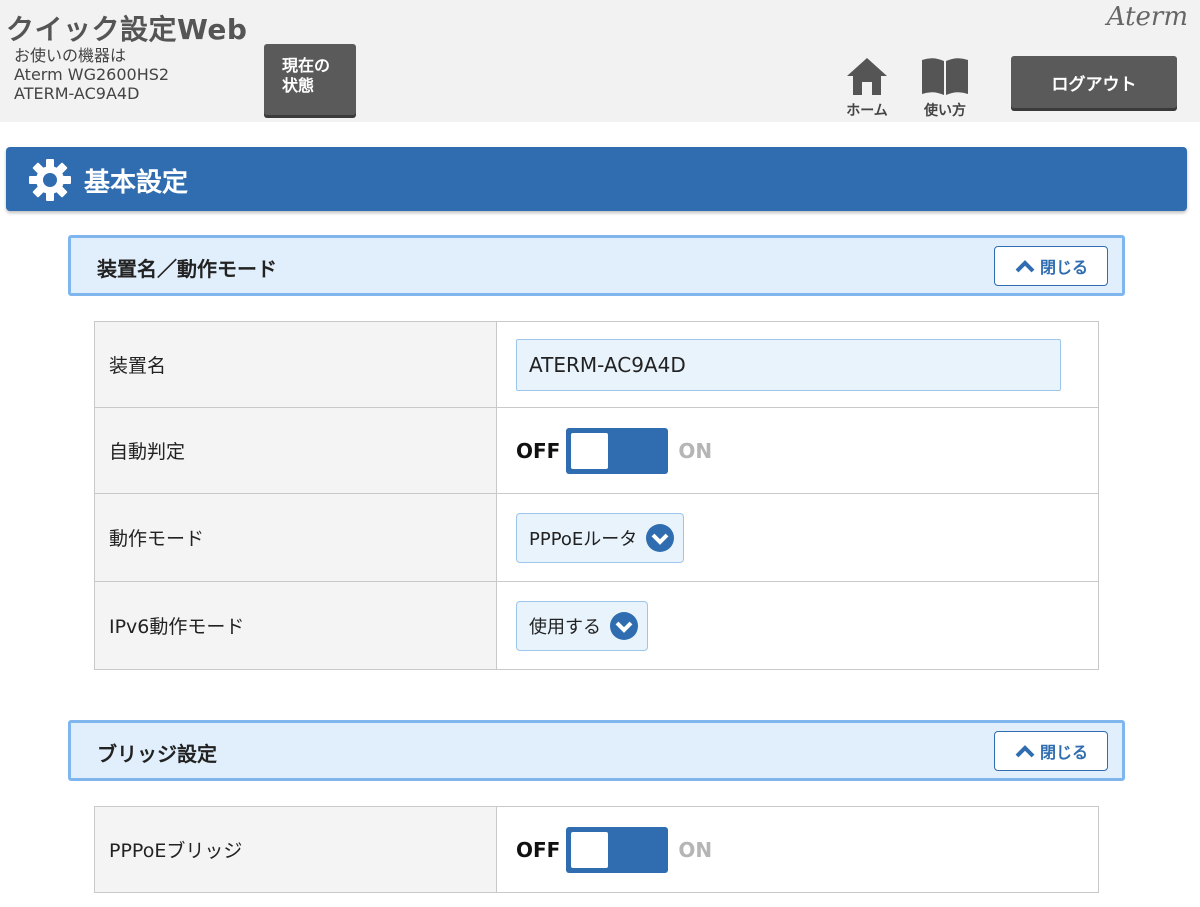 Image resolution: width=1200 pixels, height=907 pixels. What do you see at coordinates (807, 450) in the screenshot?
I see `auto-detect-toggle-group: OFF ON` at bounding box center [807, 450].